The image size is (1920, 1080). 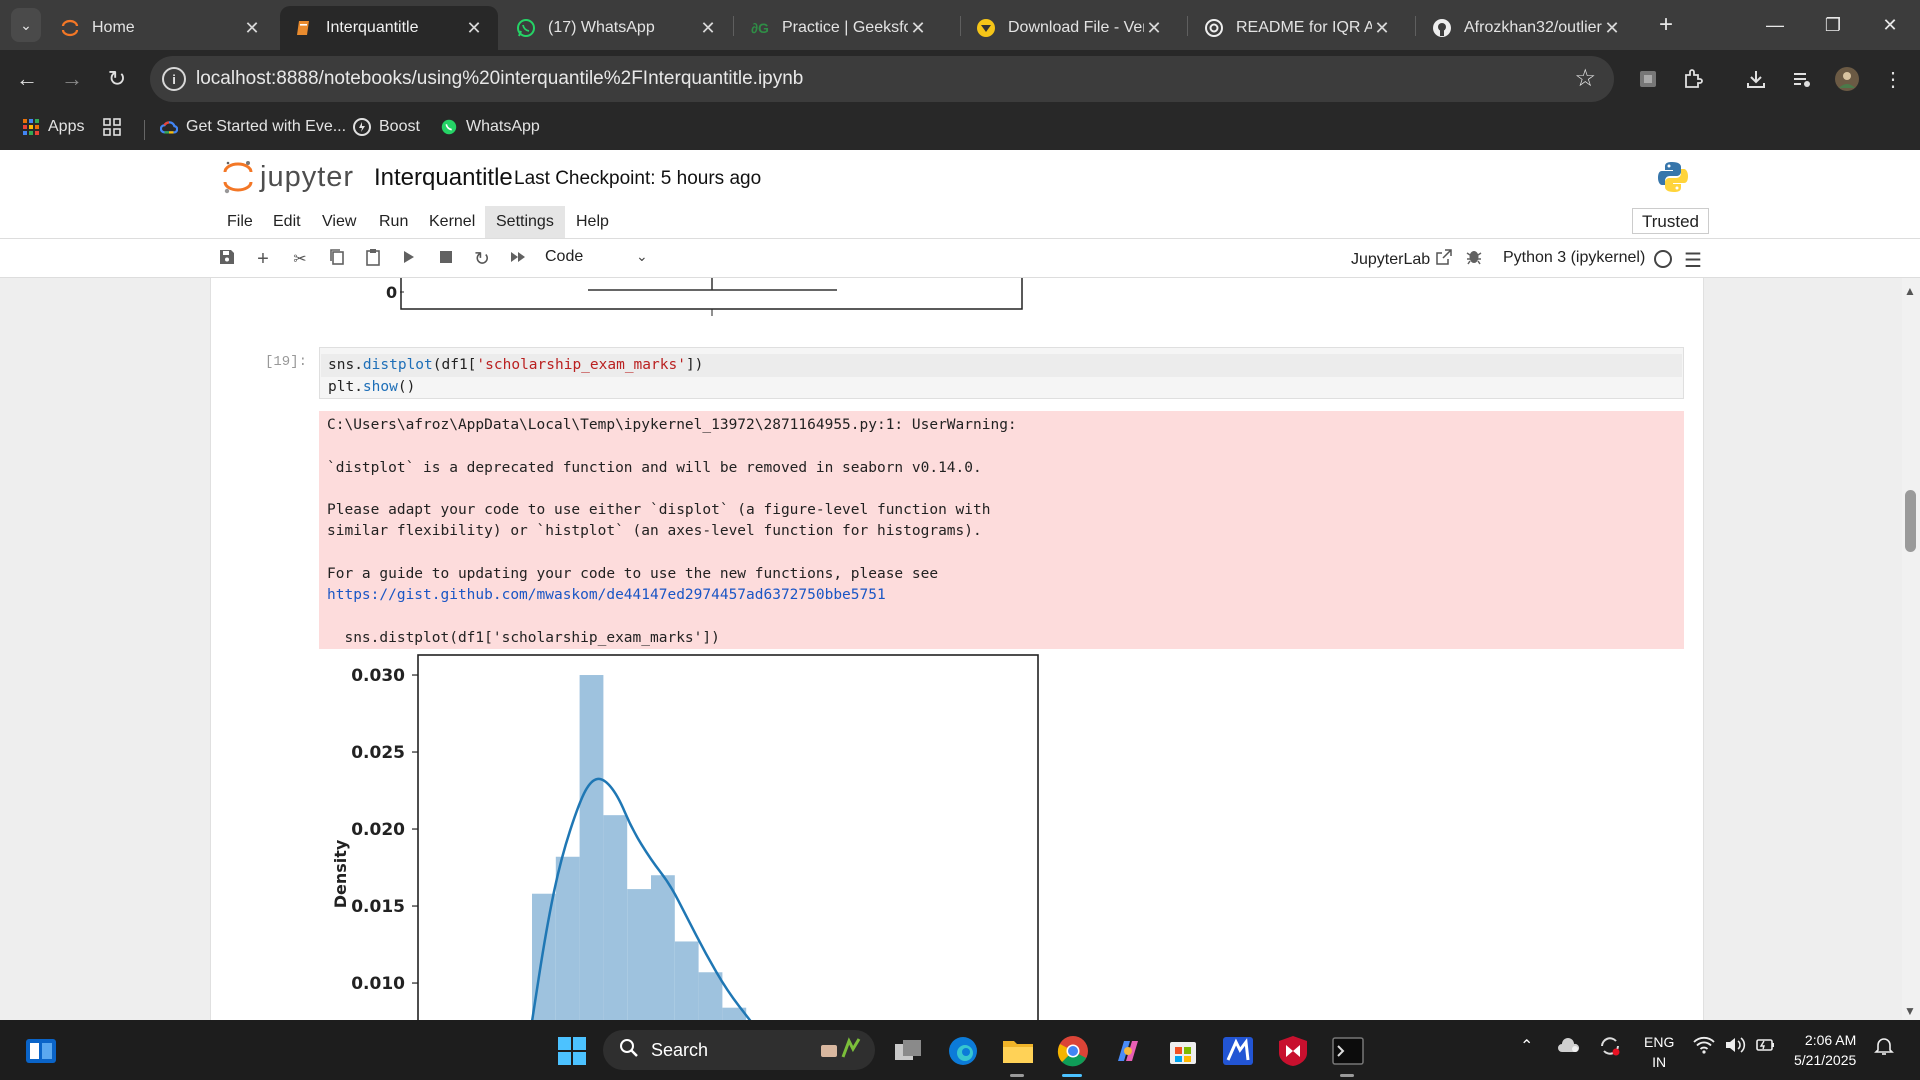 What do you see at coordinates (1911, 649) in the screenshot?
I see `page-scrollbar` at bounding box center [1911, 649].